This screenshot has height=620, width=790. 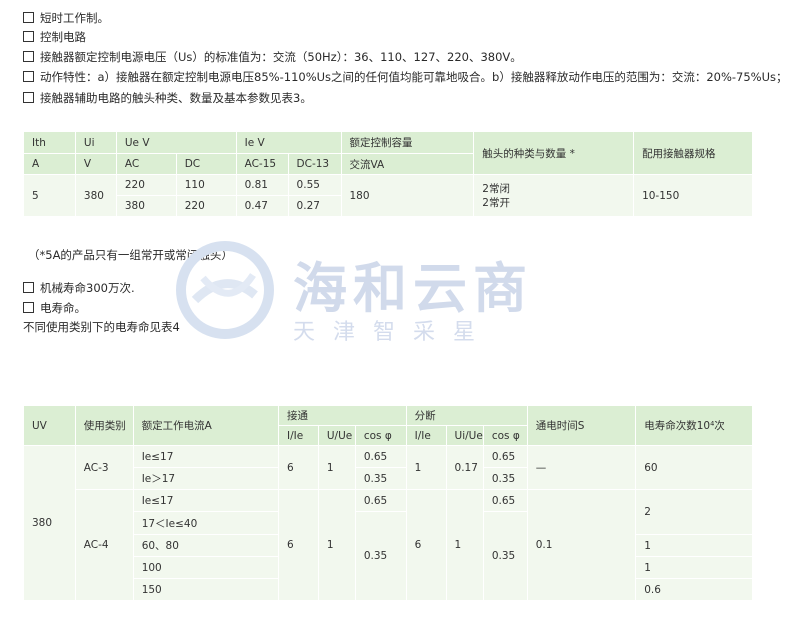 I want to click on header-i-ie-break: I/Ie, so click(x=426, y=435).